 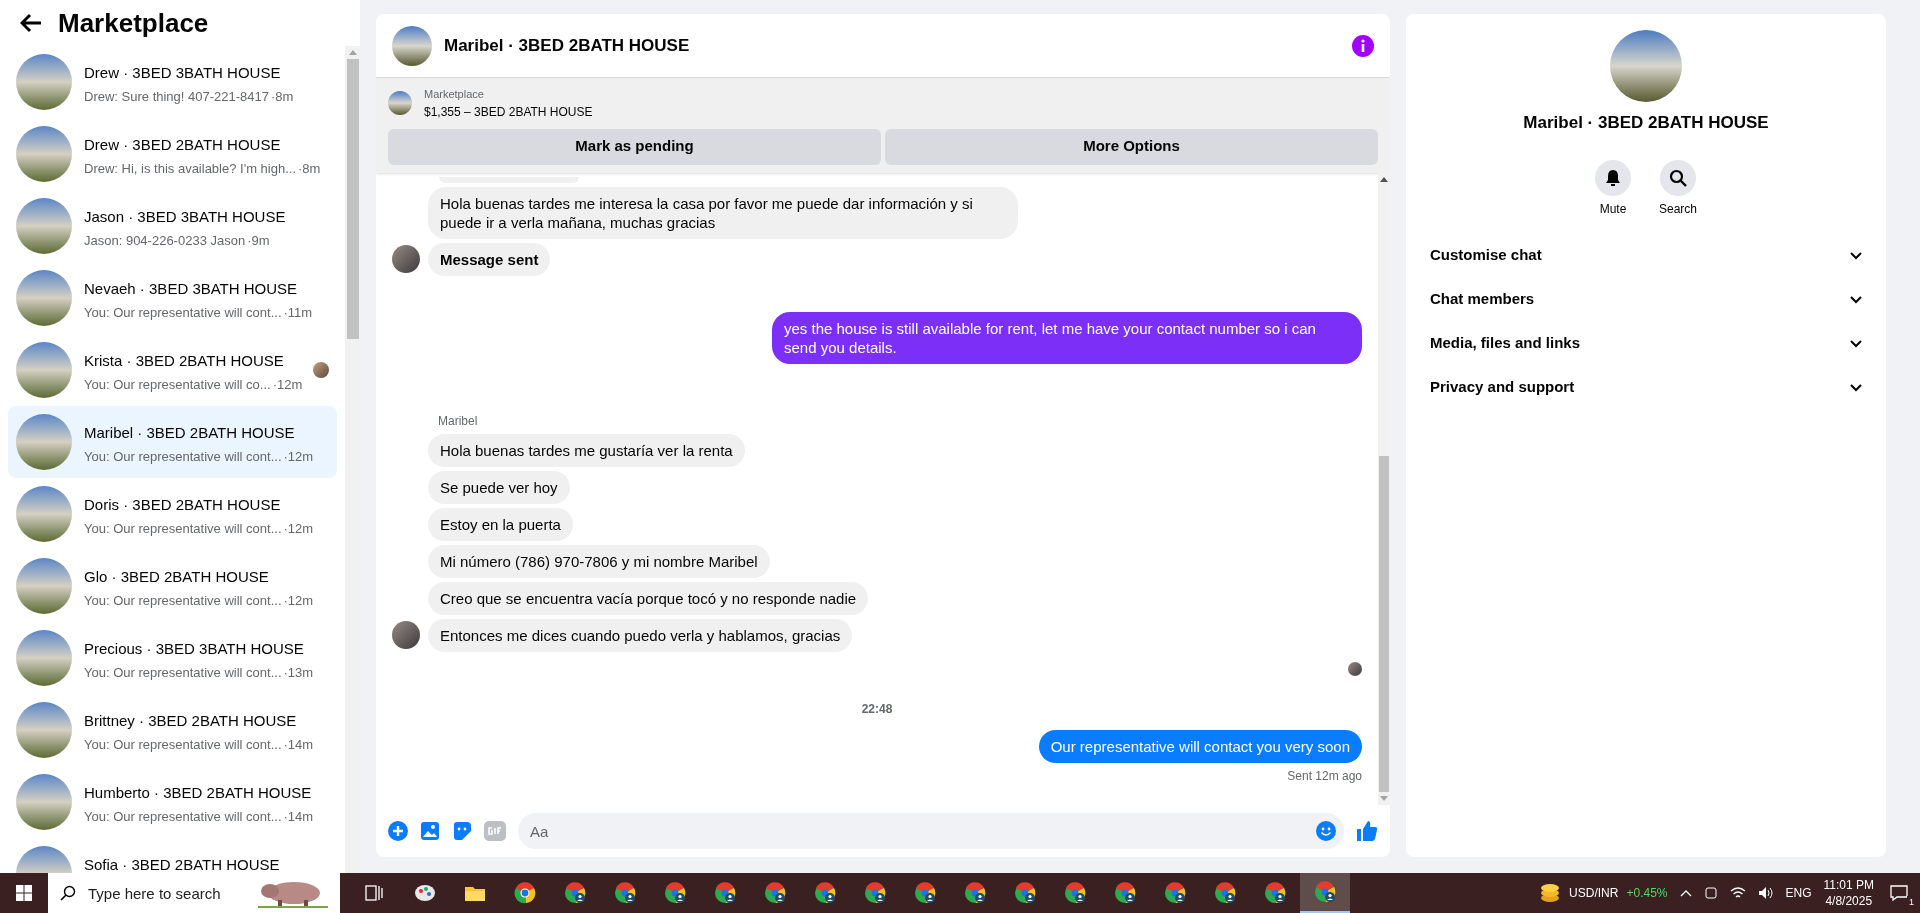 I want to click on conversation-item: Drew · 3BED 2BATH HOUSE Drew: Hi, is this available? I'm high...·8m, so click(x=172, y=154).